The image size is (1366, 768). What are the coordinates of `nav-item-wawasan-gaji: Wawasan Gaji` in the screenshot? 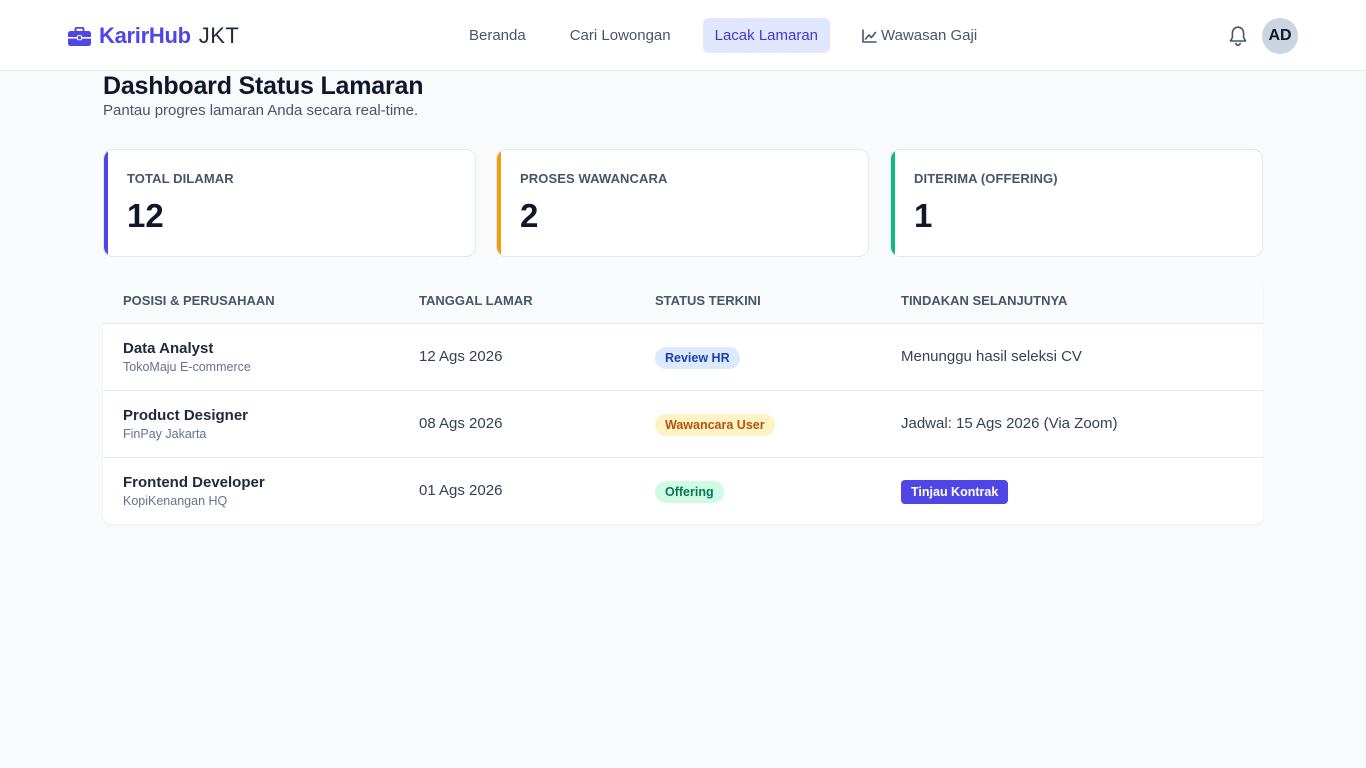 It's located at (919, 35).